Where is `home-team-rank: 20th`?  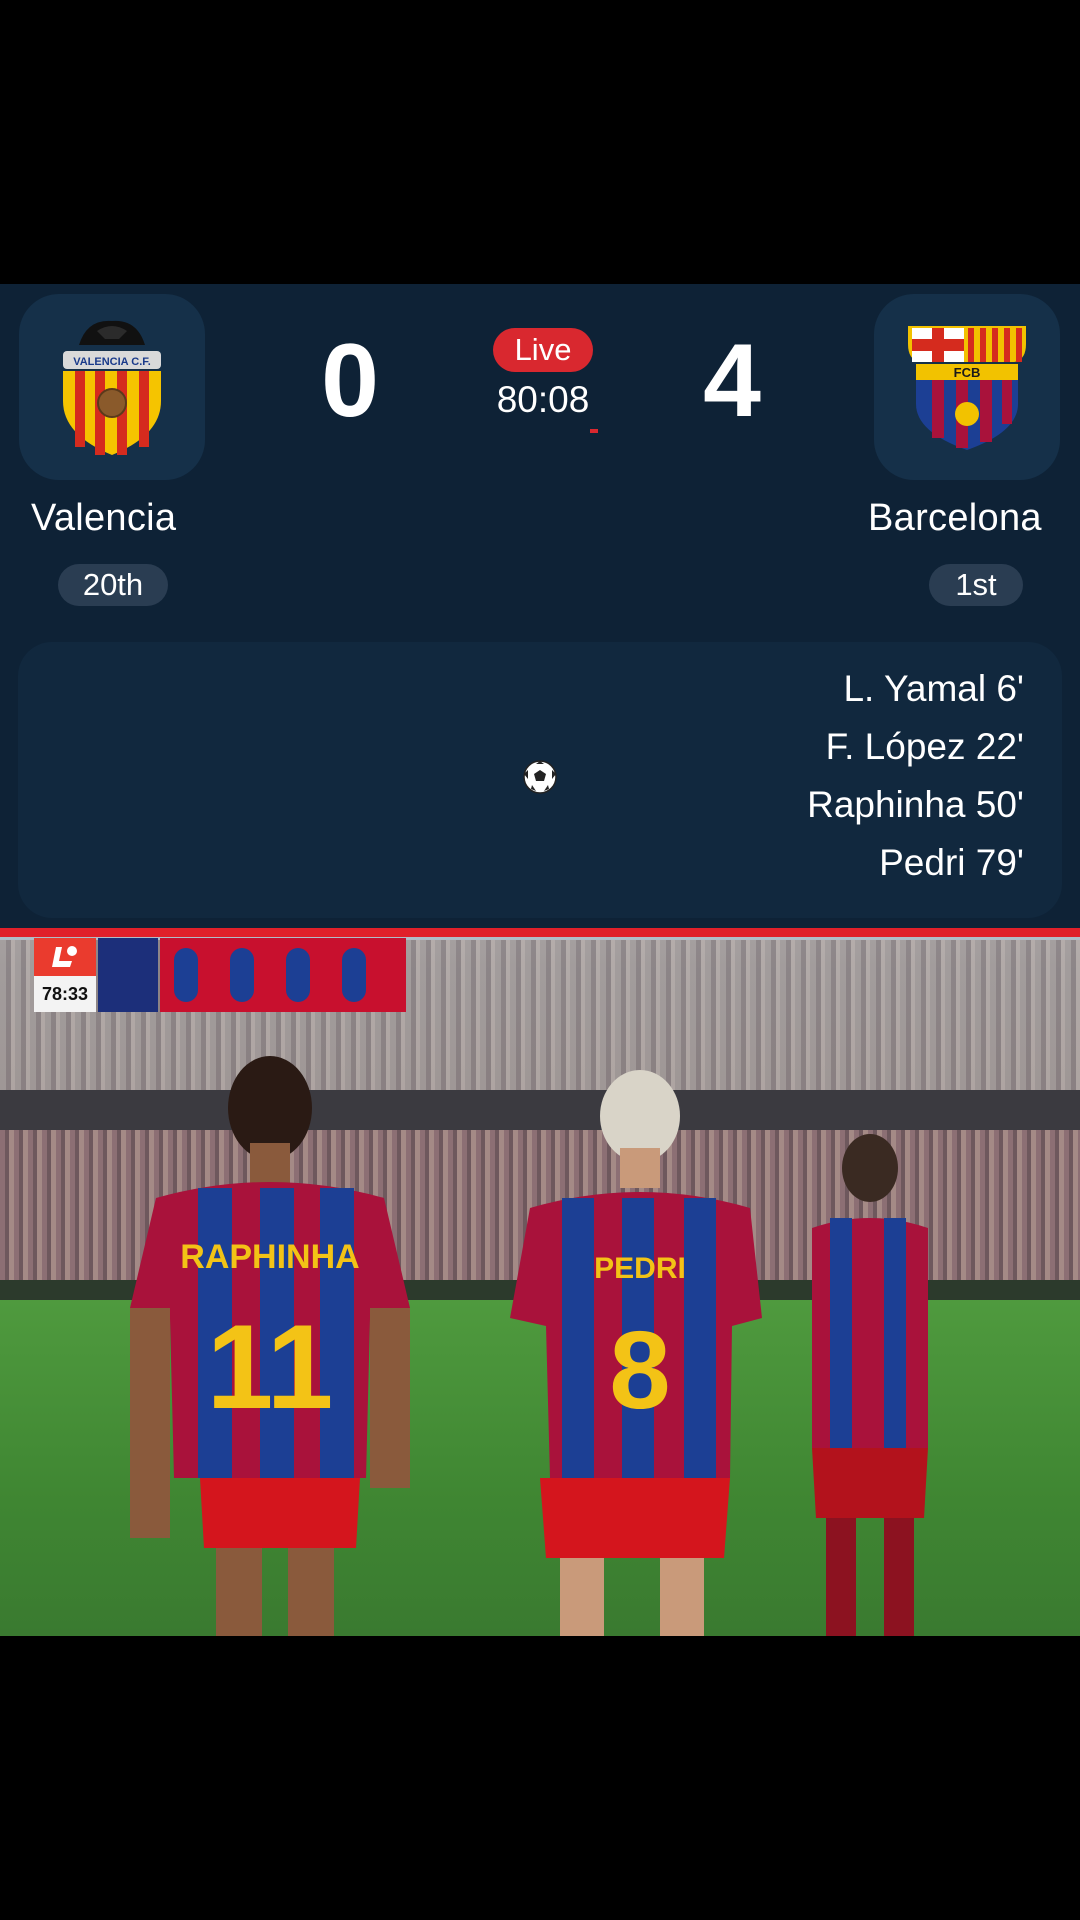
home-team-rank: 20th is located at coordinates (113, 585).